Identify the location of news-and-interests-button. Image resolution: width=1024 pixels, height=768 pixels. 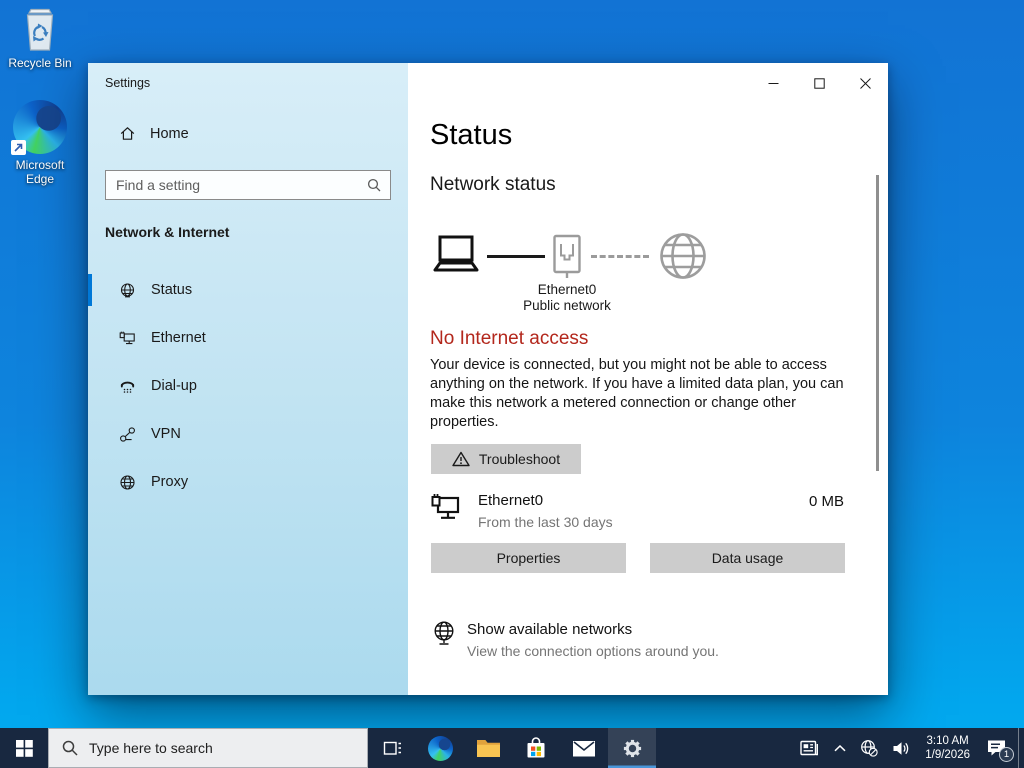
(810, 748).